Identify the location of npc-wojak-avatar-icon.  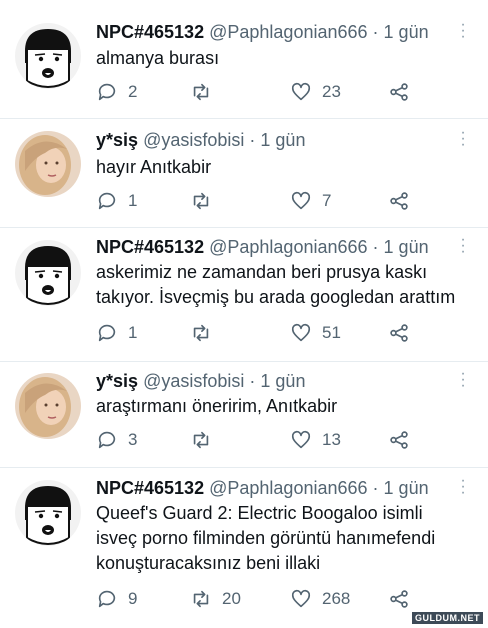
(48, 56).